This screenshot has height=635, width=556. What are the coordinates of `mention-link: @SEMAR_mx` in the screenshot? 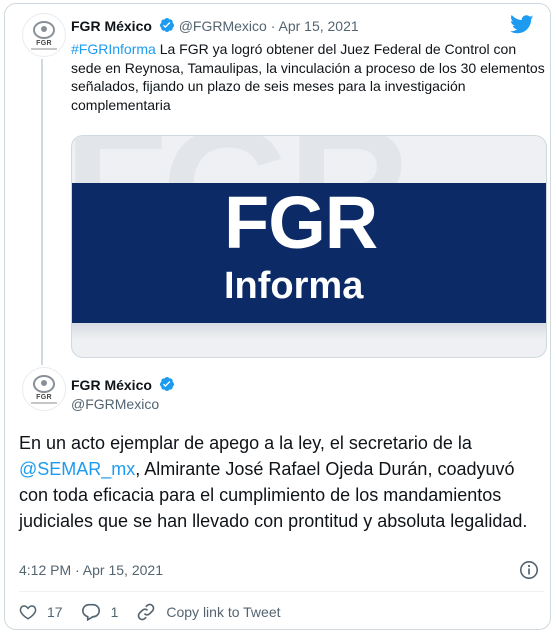 It's located at (77, 469).